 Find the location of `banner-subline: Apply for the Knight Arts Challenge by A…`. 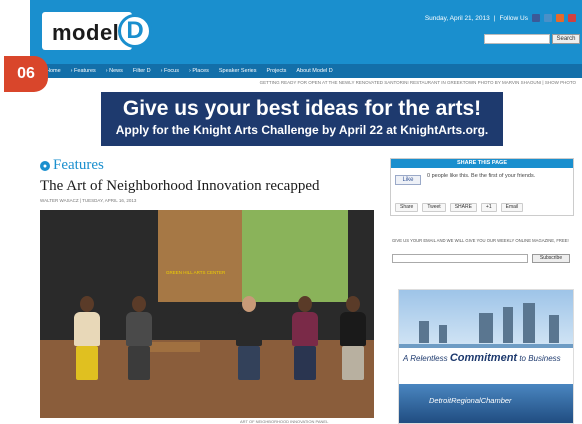

banner-subline: Apply for the Knight Arts Challenge by A… is located at coordinates (302, 130).